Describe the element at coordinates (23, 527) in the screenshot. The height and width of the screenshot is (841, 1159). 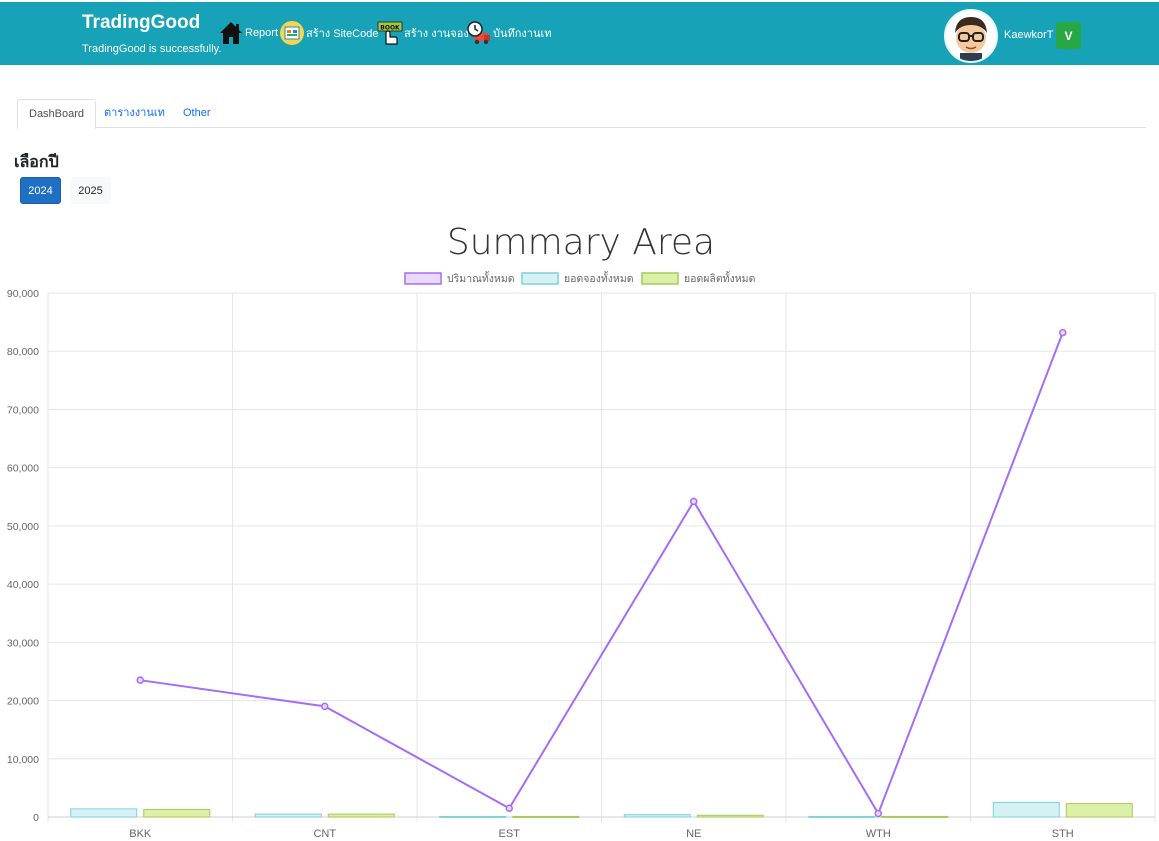
I see `y-tick-label: 50,000` at that location.